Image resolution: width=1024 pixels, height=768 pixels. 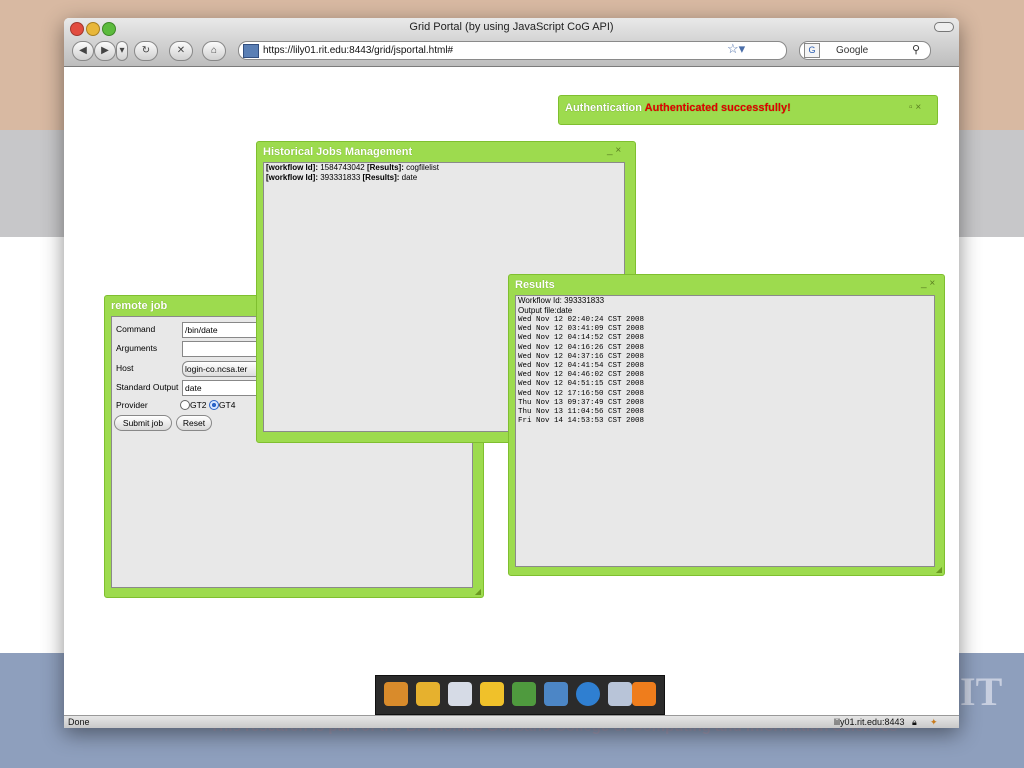 I want to click on status-host: lily01.rit.edu:8443, so click(x=869, y=722).